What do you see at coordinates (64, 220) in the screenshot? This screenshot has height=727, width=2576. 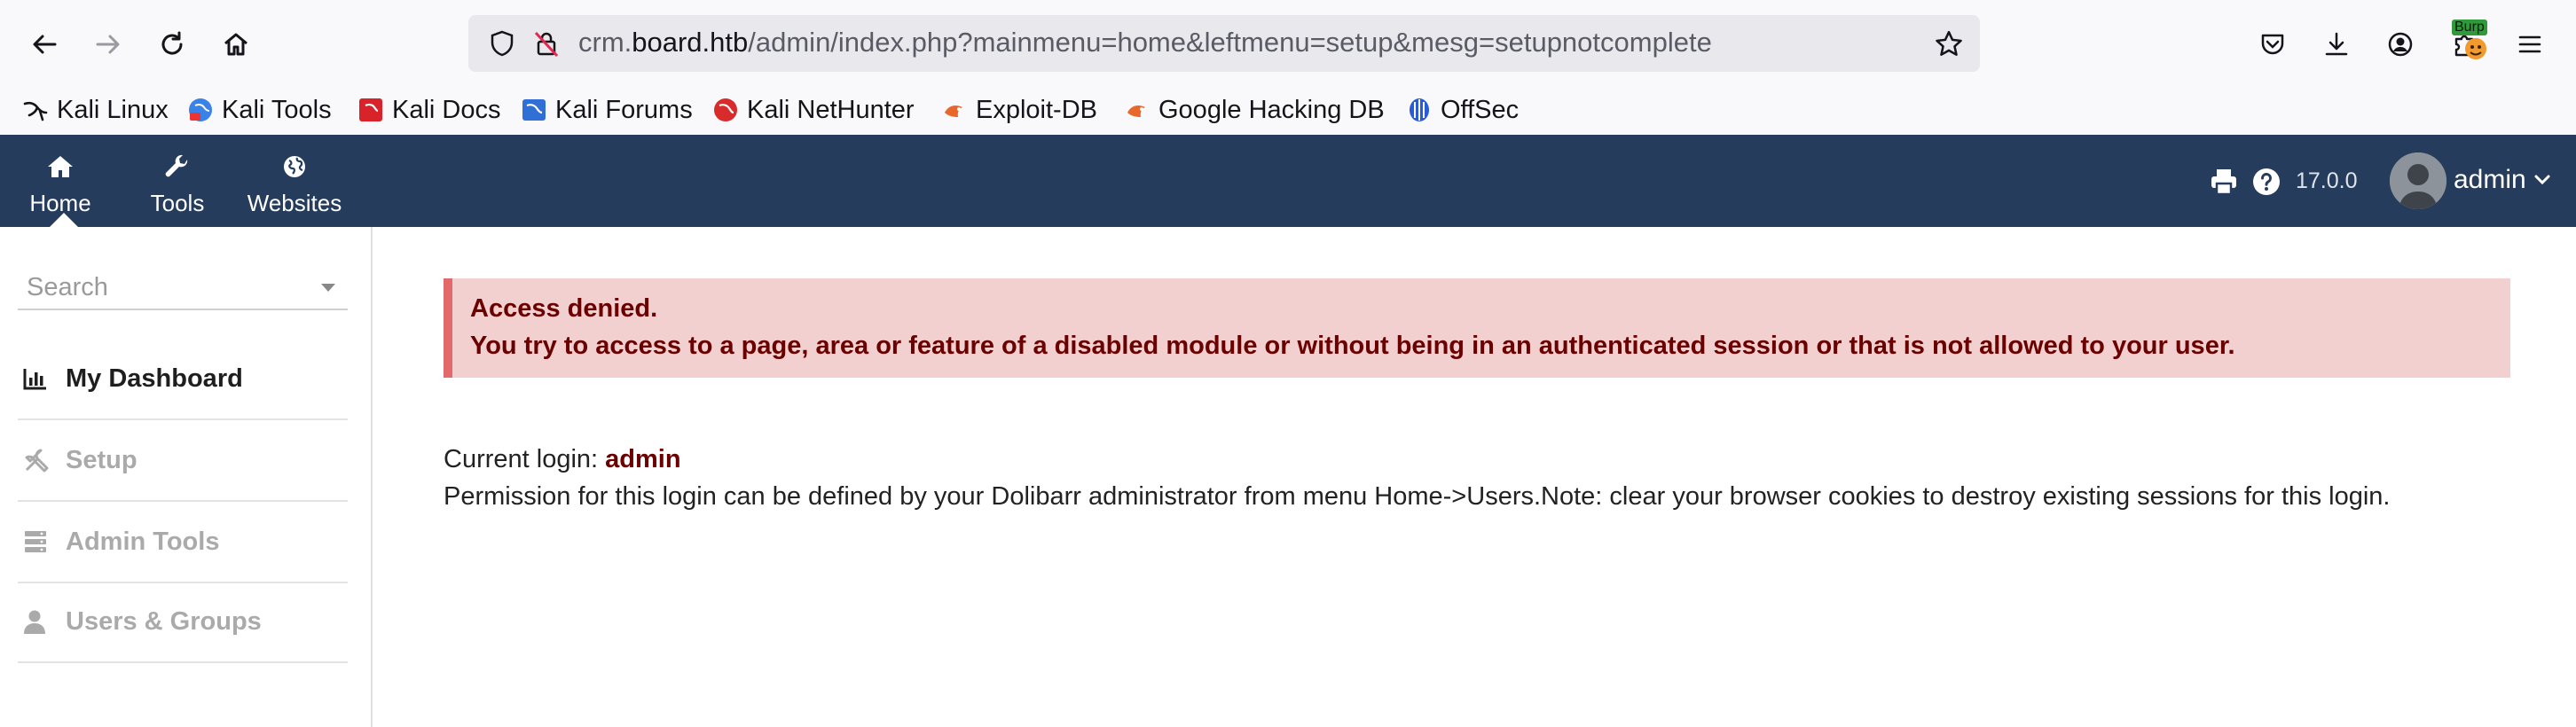 I see `active-menu-indicator` at bounding box center [64, 220].